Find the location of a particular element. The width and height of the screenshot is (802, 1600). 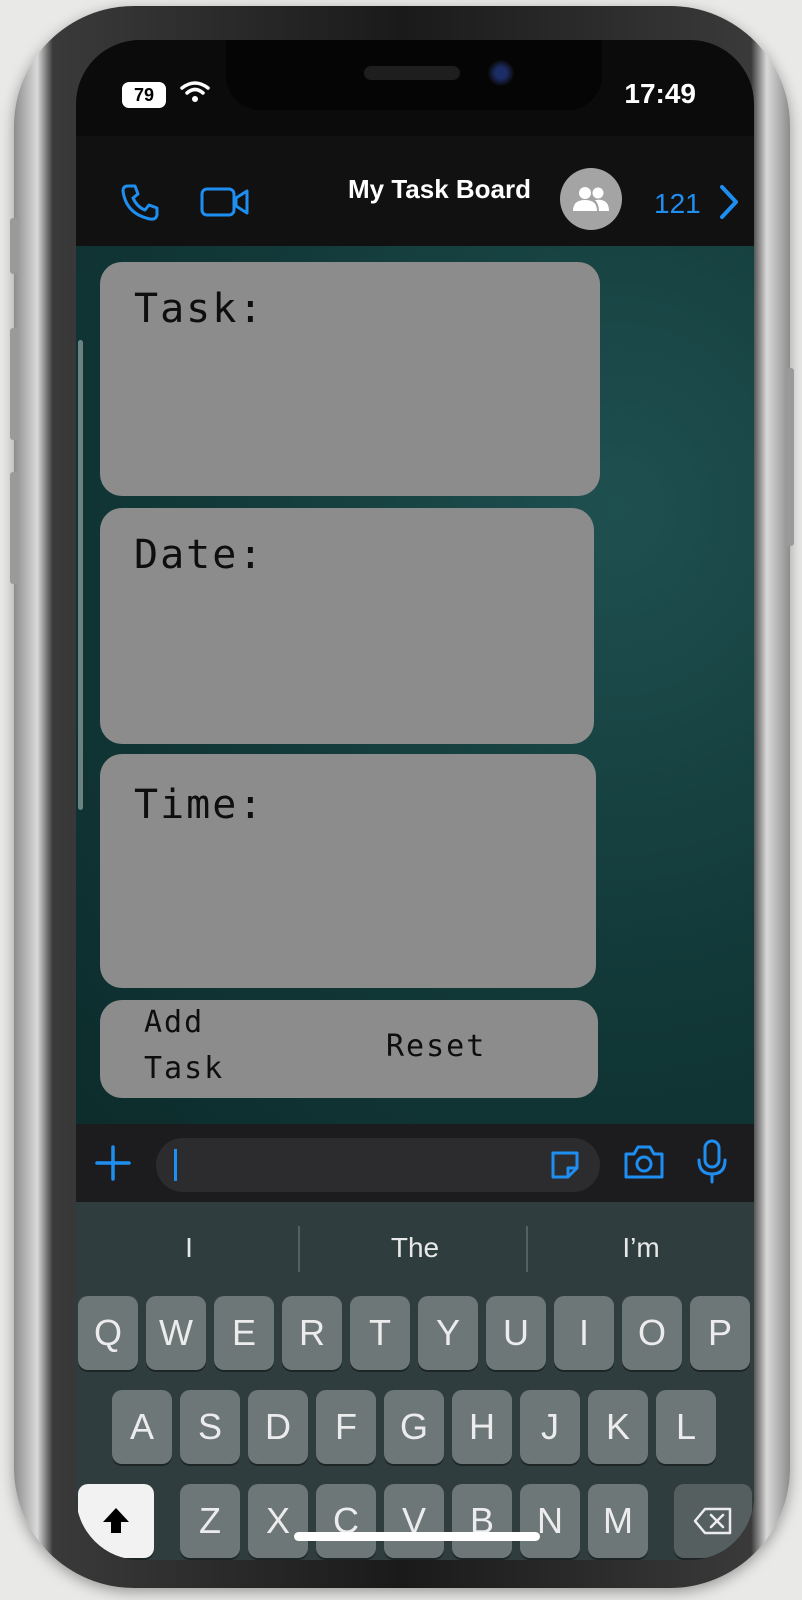

speaker-grille is located at coordinates (412, 73).